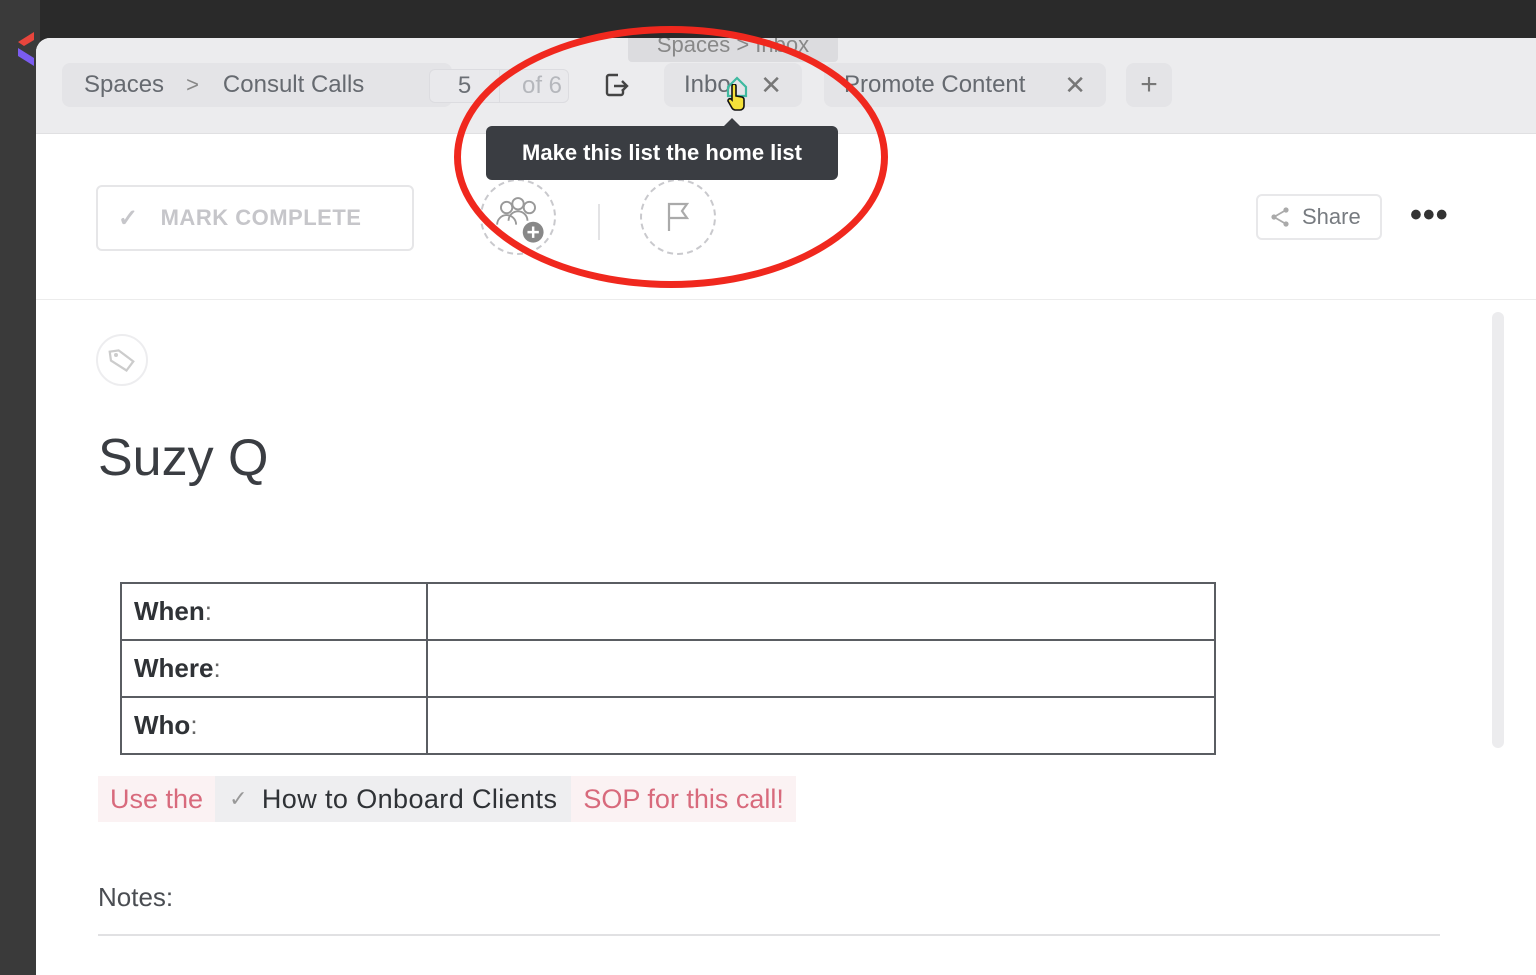 This screenshot has height=975, width=1536. What do you see at coordinates (1331, 216) in the screenshot?
I see `share-label: Share` at bounding box center [1331, 216].